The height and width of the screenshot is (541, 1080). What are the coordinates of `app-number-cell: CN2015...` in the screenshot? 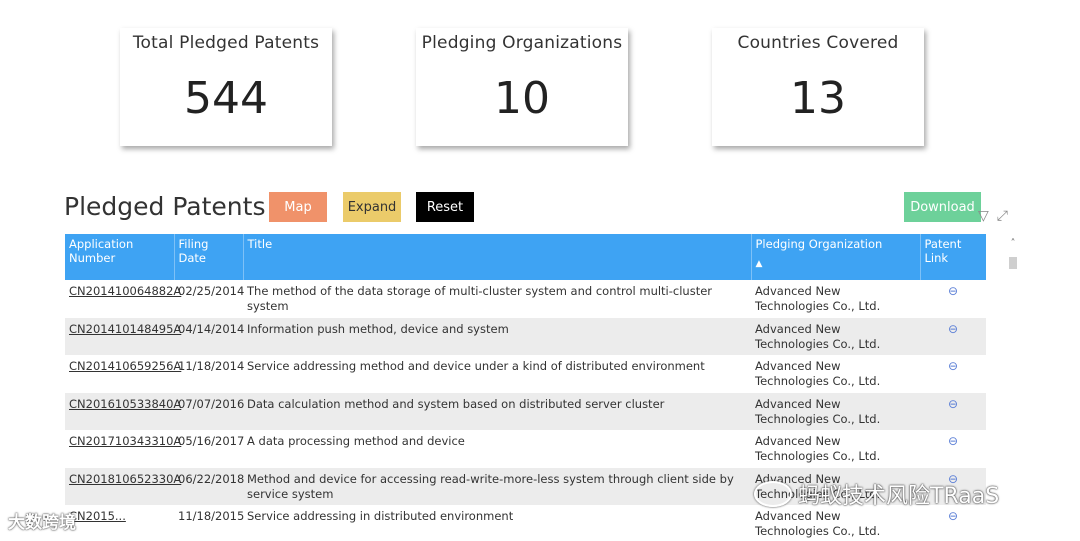 It's located at (97, 516).